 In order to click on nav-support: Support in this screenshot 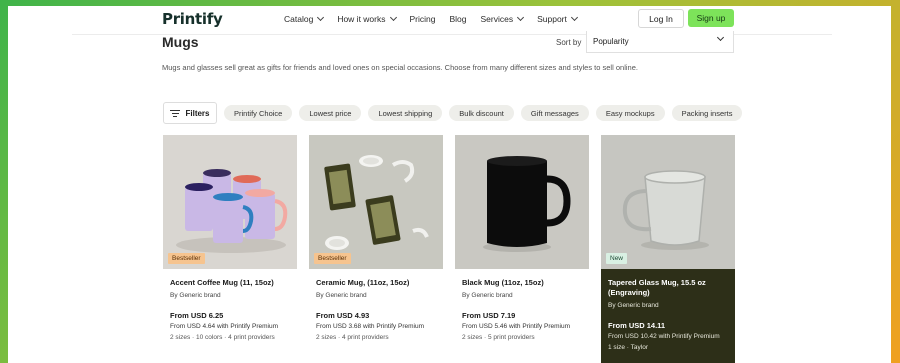, I will do `click(557, 18)`.